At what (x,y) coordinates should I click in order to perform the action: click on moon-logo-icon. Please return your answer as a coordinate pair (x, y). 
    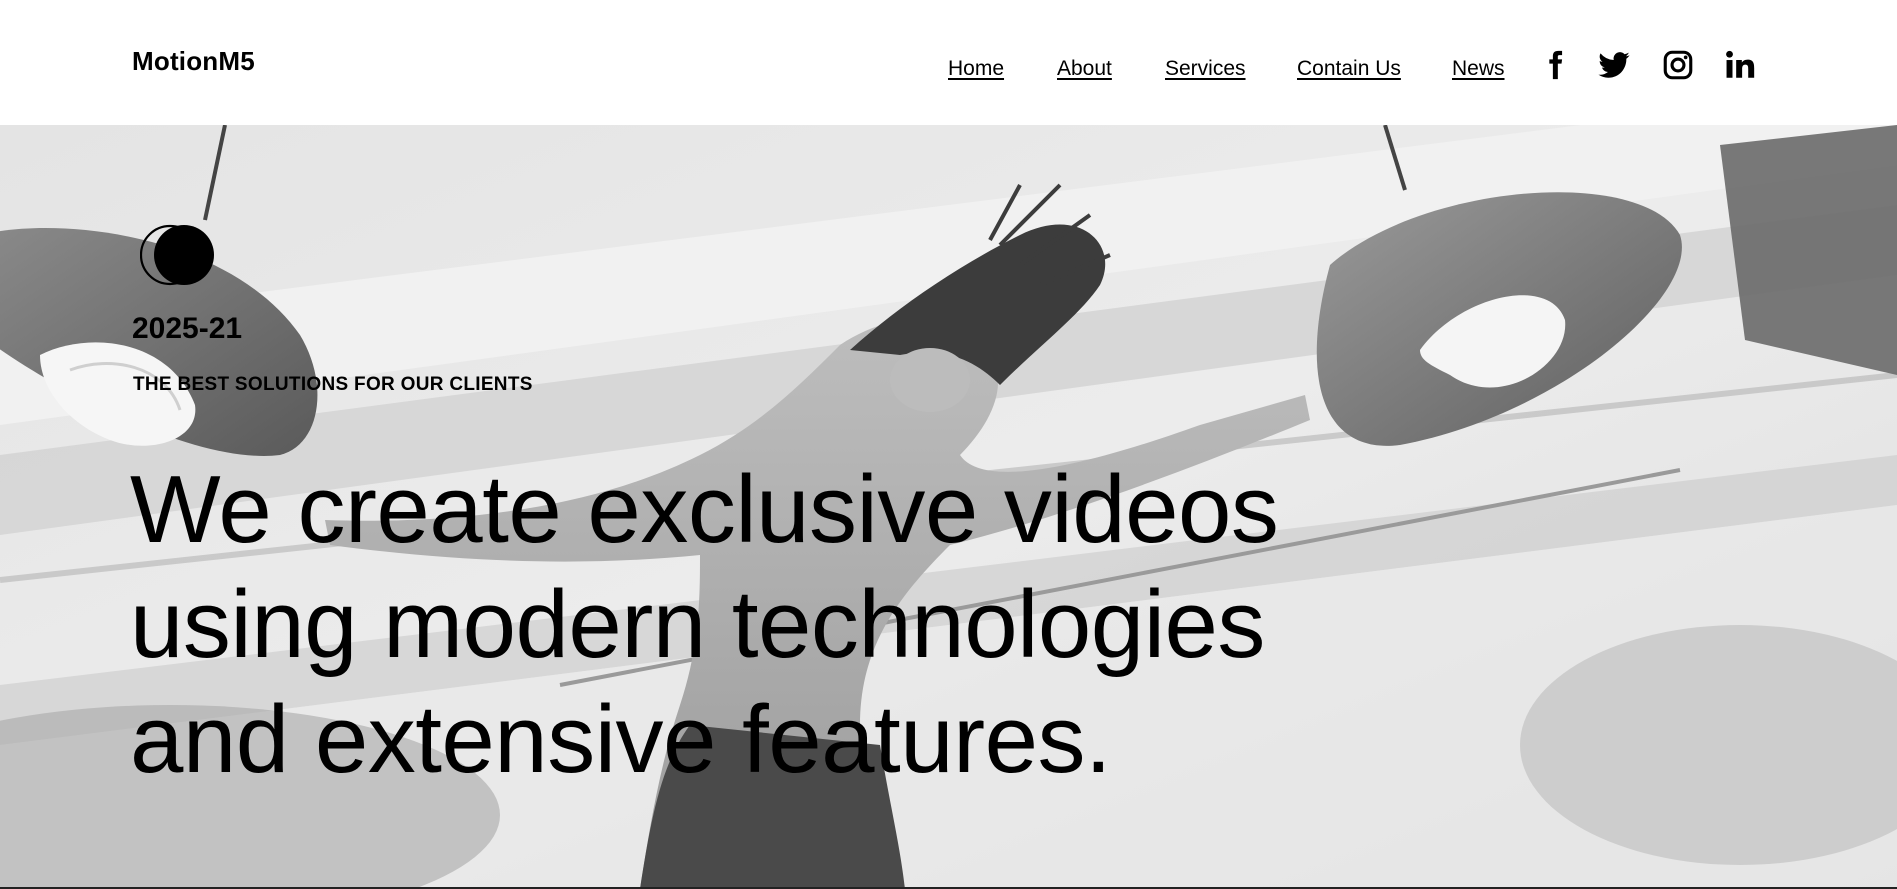
    Looking at the image, I should click on (177, 255).